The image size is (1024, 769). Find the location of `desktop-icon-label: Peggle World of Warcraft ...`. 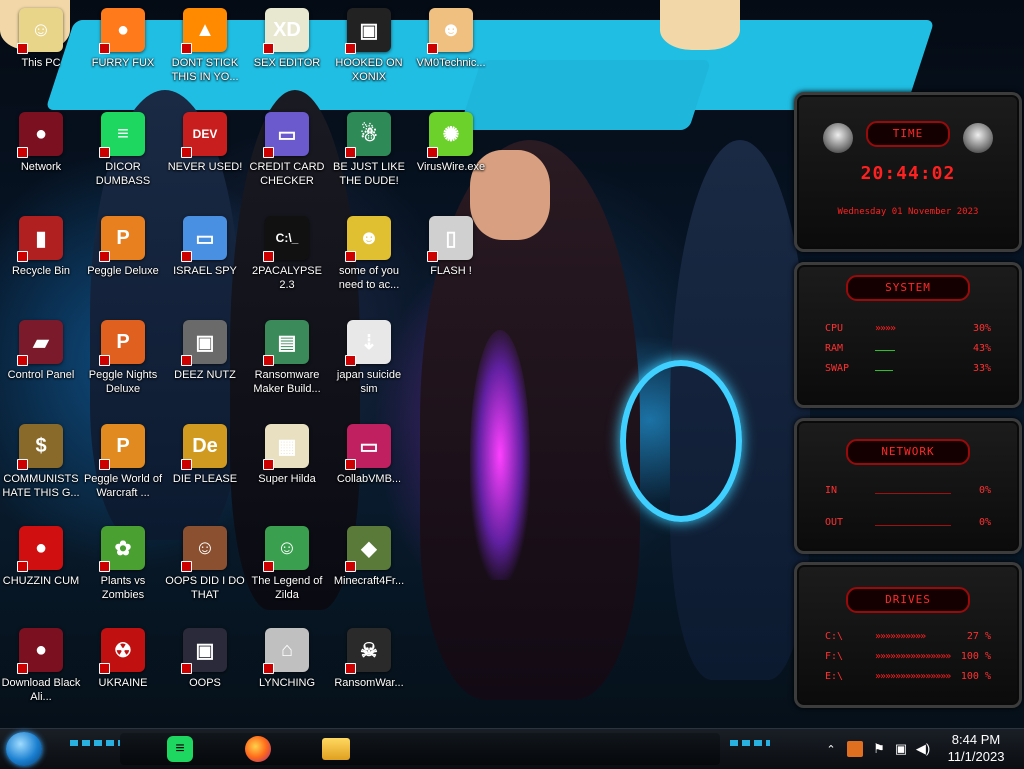

desktop-icon-label: Peggle World of Warcraft ... is located at coordinates (123, 486).